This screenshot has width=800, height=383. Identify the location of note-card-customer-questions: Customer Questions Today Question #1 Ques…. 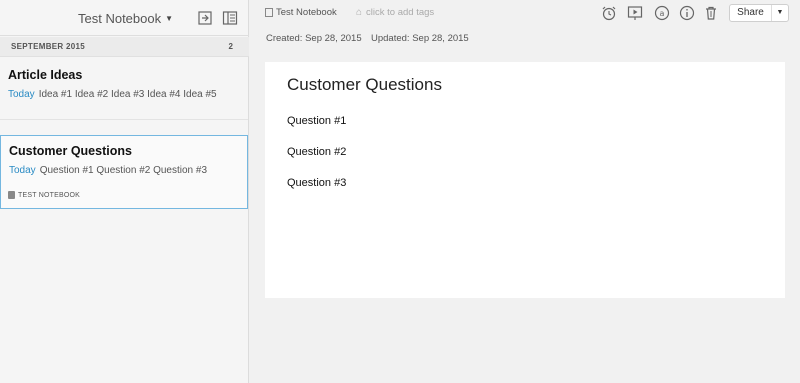
(124, 172).